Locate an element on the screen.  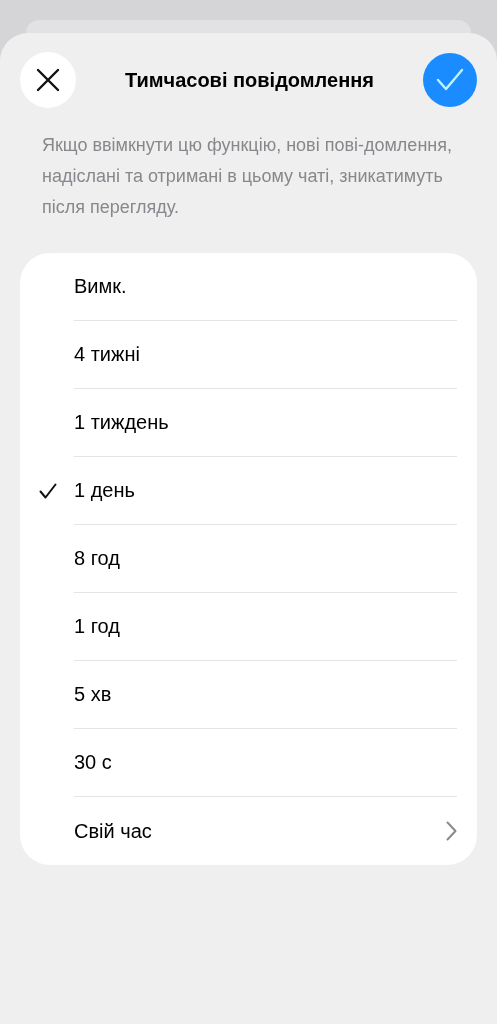
option-label: 1 день is located at coordinates (104, 490).